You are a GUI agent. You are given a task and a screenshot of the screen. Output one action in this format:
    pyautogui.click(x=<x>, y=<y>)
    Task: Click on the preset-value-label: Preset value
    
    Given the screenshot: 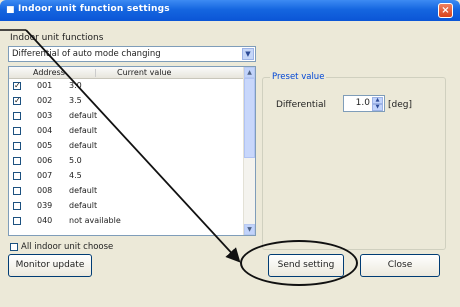 What is the action you would take?
    pyautogui.click(x=298, y=77)
    